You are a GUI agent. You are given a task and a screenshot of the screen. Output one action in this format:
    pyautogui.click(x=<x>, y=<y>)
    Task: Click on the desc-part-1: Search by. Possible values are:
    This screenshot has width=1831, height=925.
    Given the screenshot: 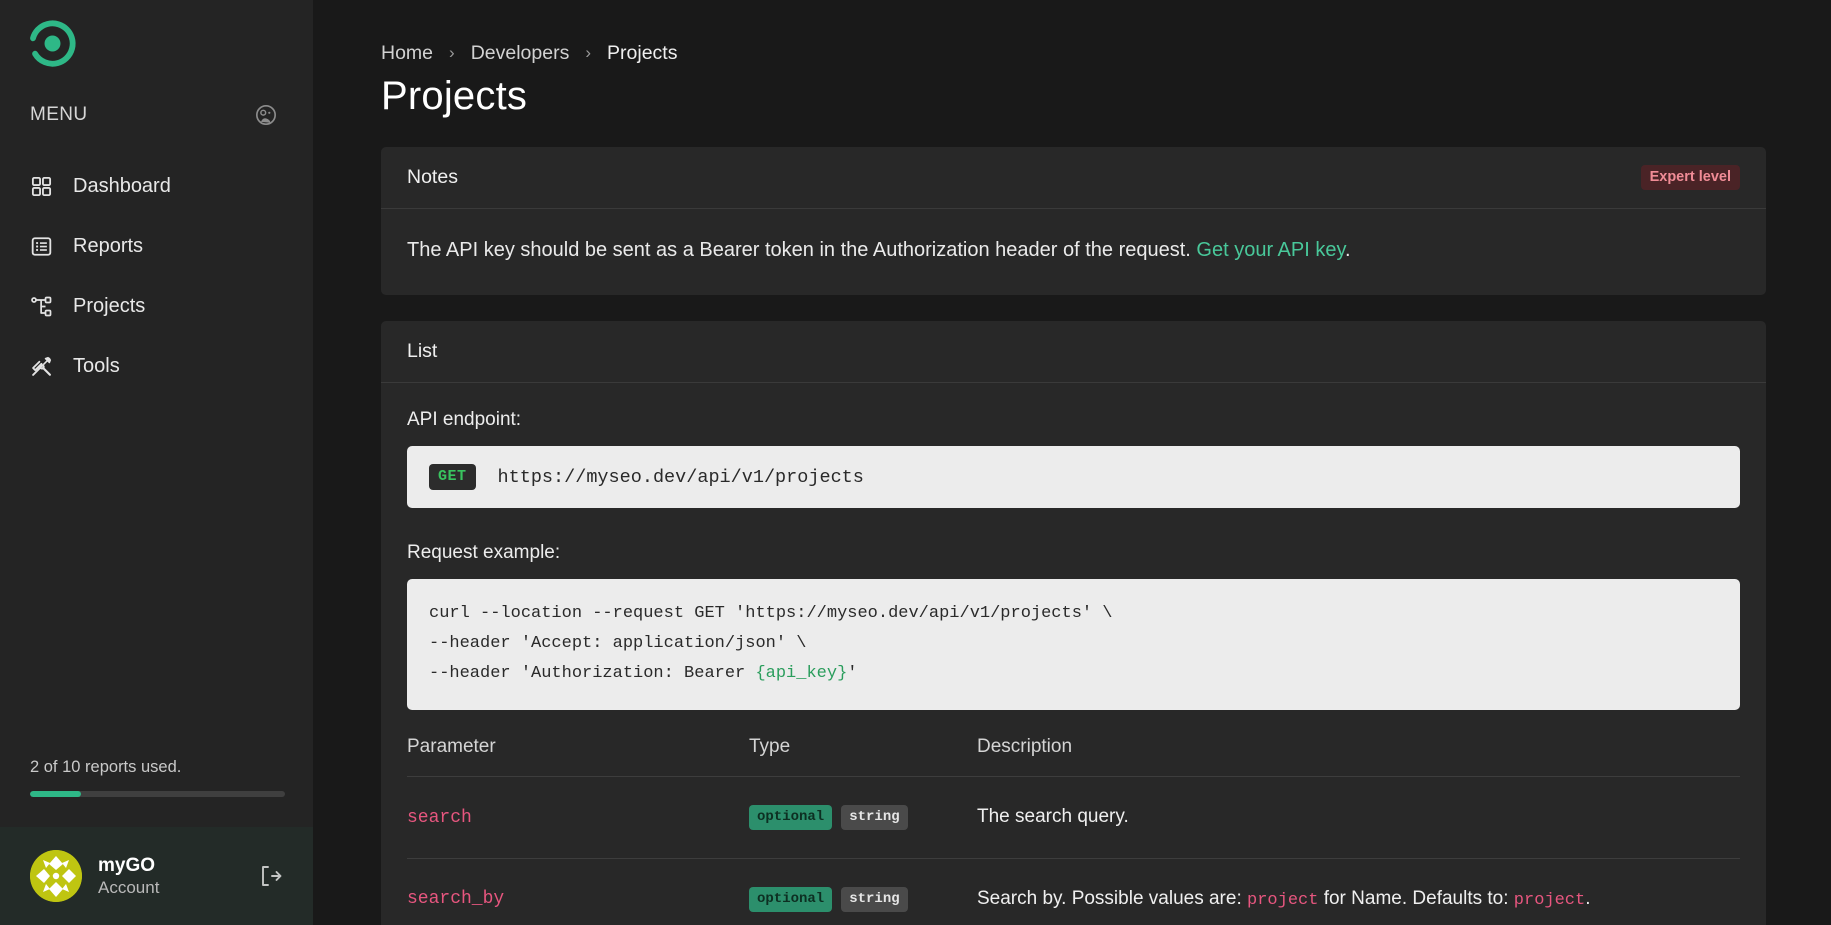 What is the action you would take?
    pyautogui.click(x=1112, y=898)
    